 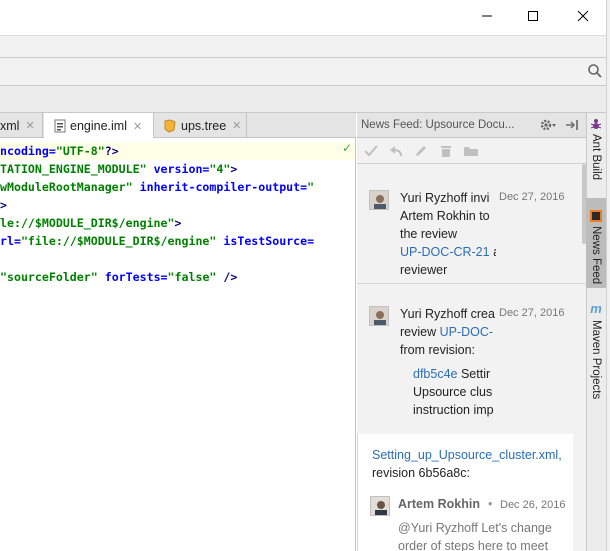 What do you see at coordinates (472, 455) in the screenshot?
I see `file-link: Setting_up_Upsource_cluster.xml,` at bounding box center [472, 455].